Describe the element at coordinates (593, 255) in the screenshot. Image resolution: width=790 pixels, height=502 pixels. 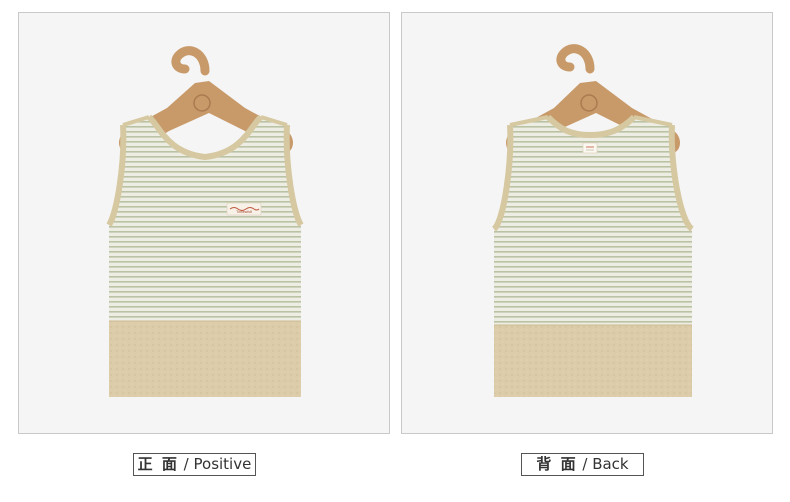
I see `vest-back` at that location.